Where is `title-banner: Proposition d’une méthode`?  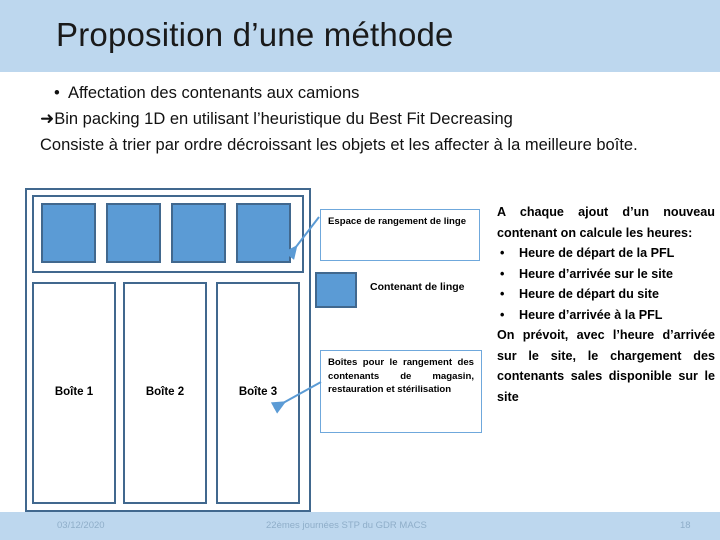
title-banner: Proposition d’une méthode is located at coordinates (360, 36).